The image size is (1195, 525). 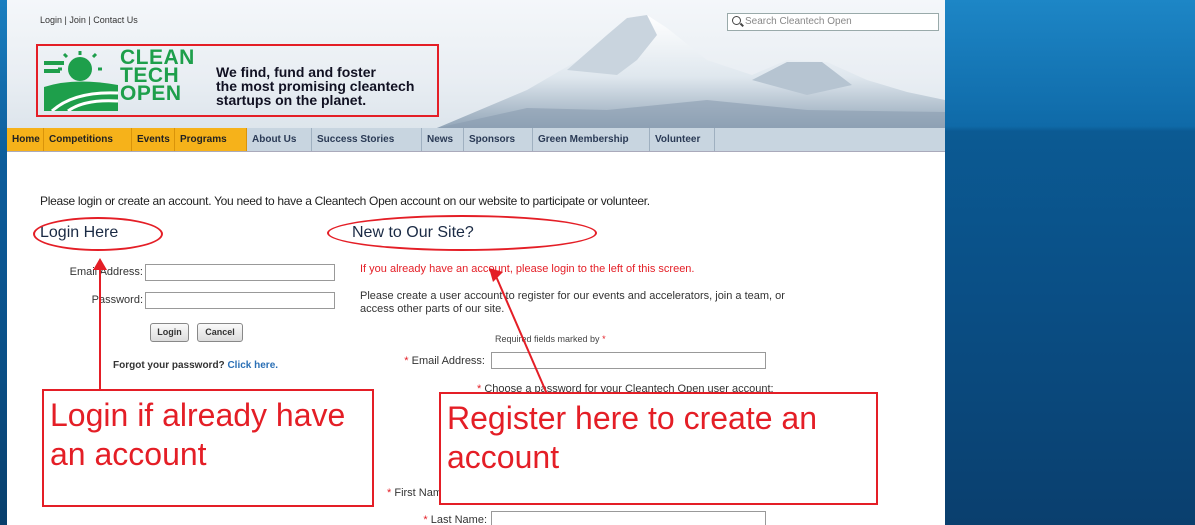 What do you see at coordinates (100, 326) in the screenshot?
I see `login-callout-arrow` at bounding box center [100, 326].